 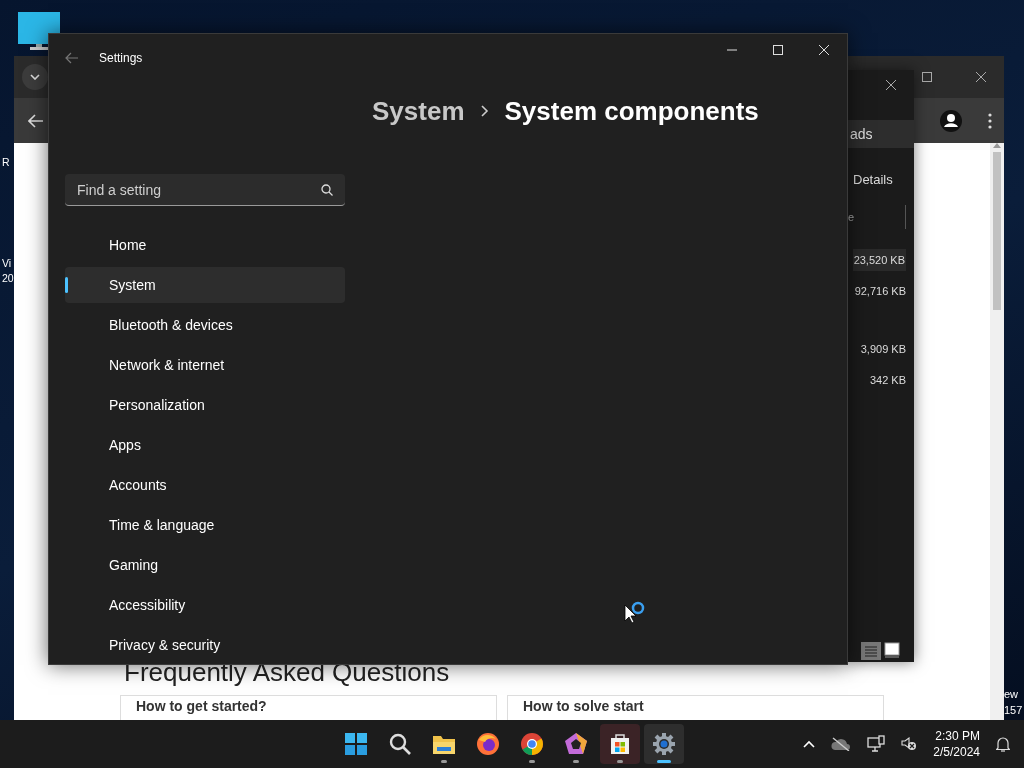 What do you see at coordinates (8, 278) in the screenshot?
I see `desktop-label: 20` at bounding box center [8, 278].